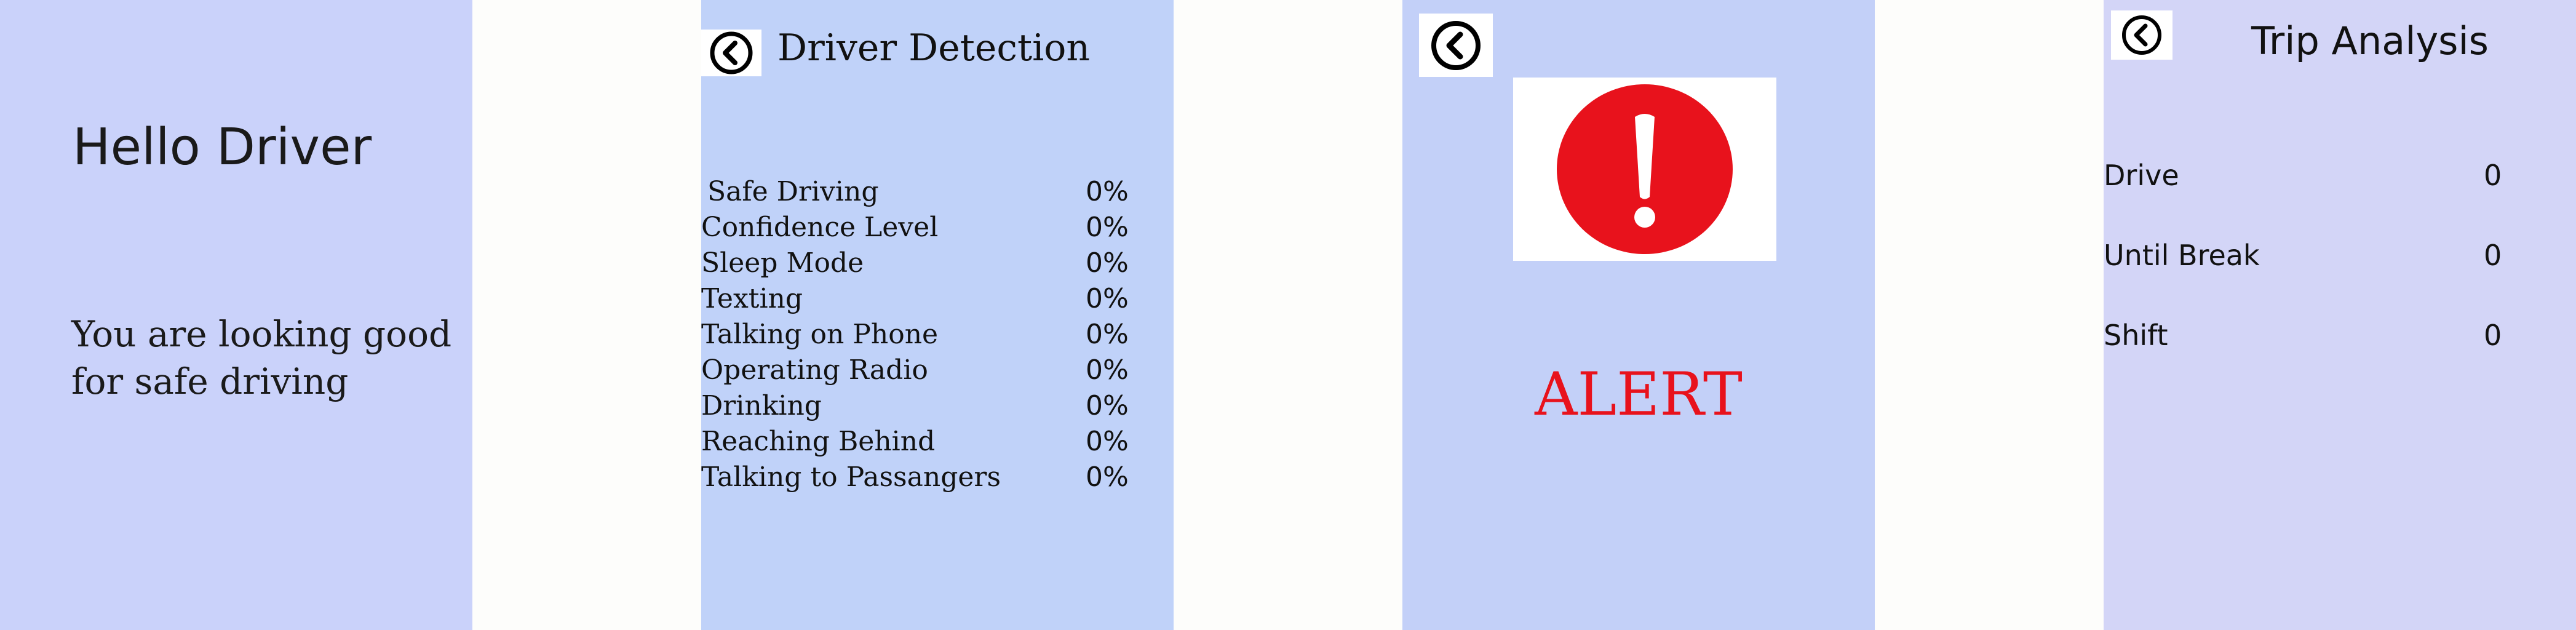  I want to click on metric-row: Reaching Behind 0%, so click(916, 444).